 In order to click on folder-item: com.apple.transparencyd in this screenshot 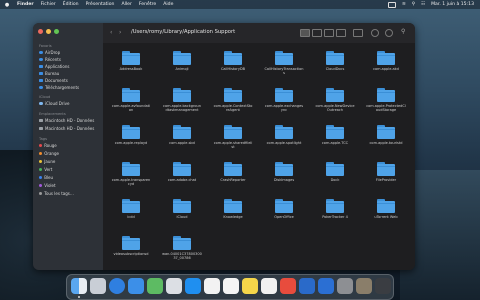, I will do `click(131, 182)`.